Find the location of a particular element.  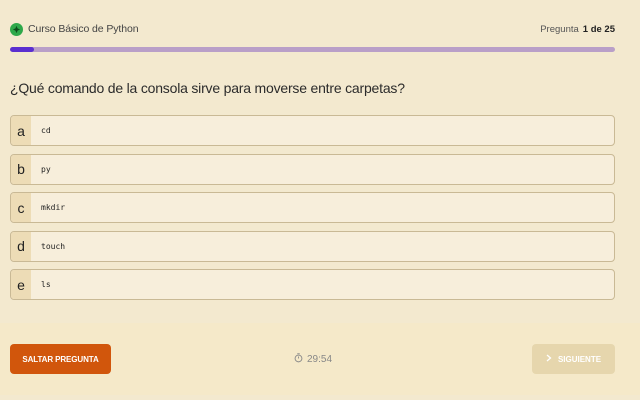

chevron-right-icon is located at coordinates (549, 359).